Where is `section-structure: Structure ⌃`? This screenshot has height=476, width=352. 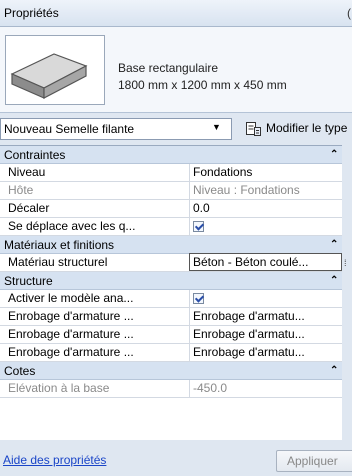 section-structure: Structure ⌃ is located at coordinates (171, 281).